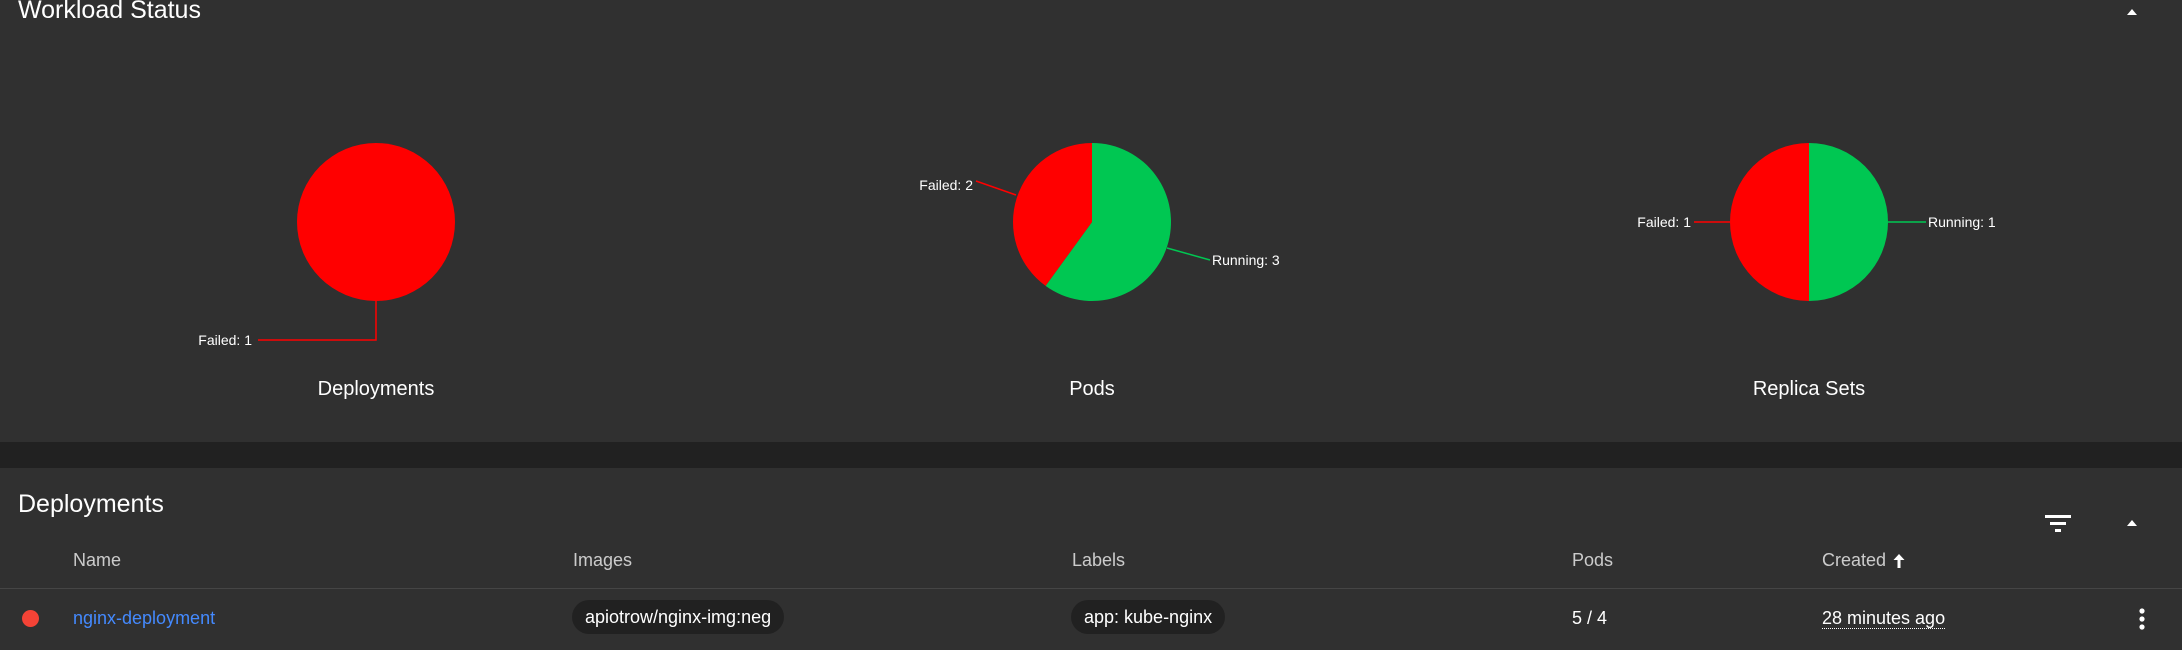 Image resolution: width=2182 pixels, height=650 pixels. What do you see at coordinates (603, 560) in the screenshot?
I see `column-header-images: Images` at bounding box center [603, 560].